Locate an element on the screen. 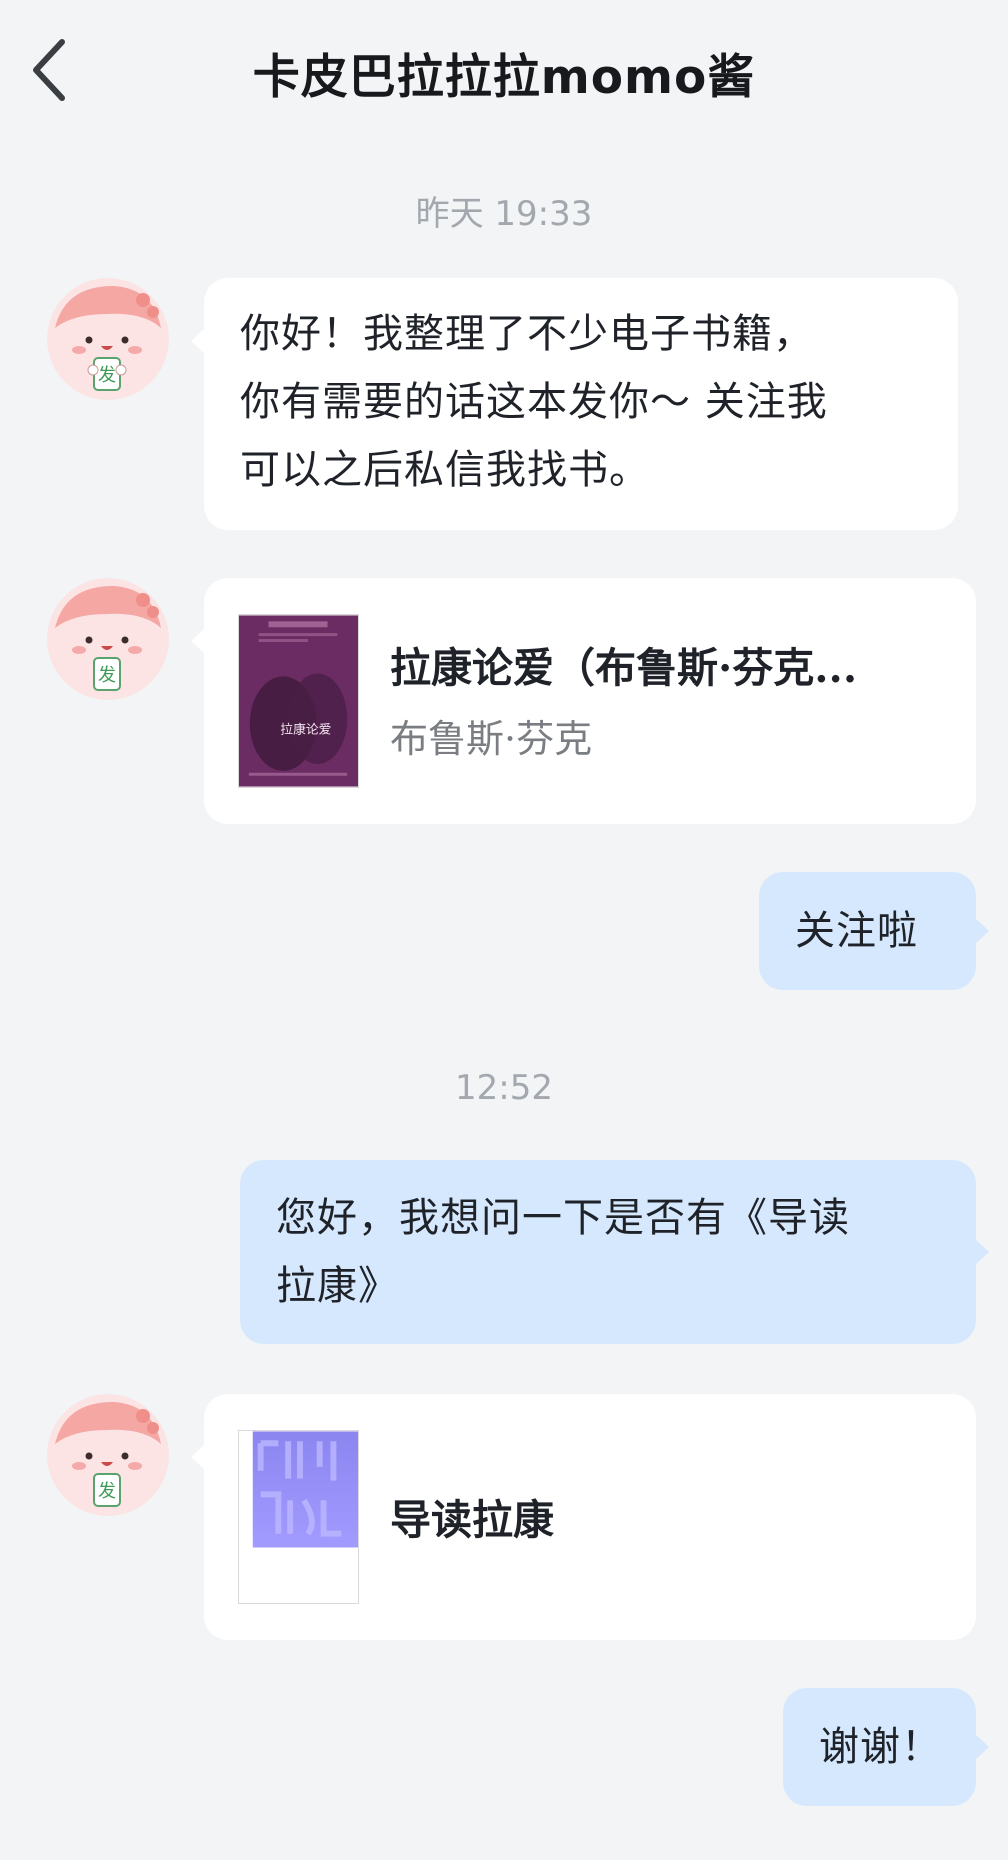  timestamp: 昨天 19:33 is located at coordinates (504, 214).